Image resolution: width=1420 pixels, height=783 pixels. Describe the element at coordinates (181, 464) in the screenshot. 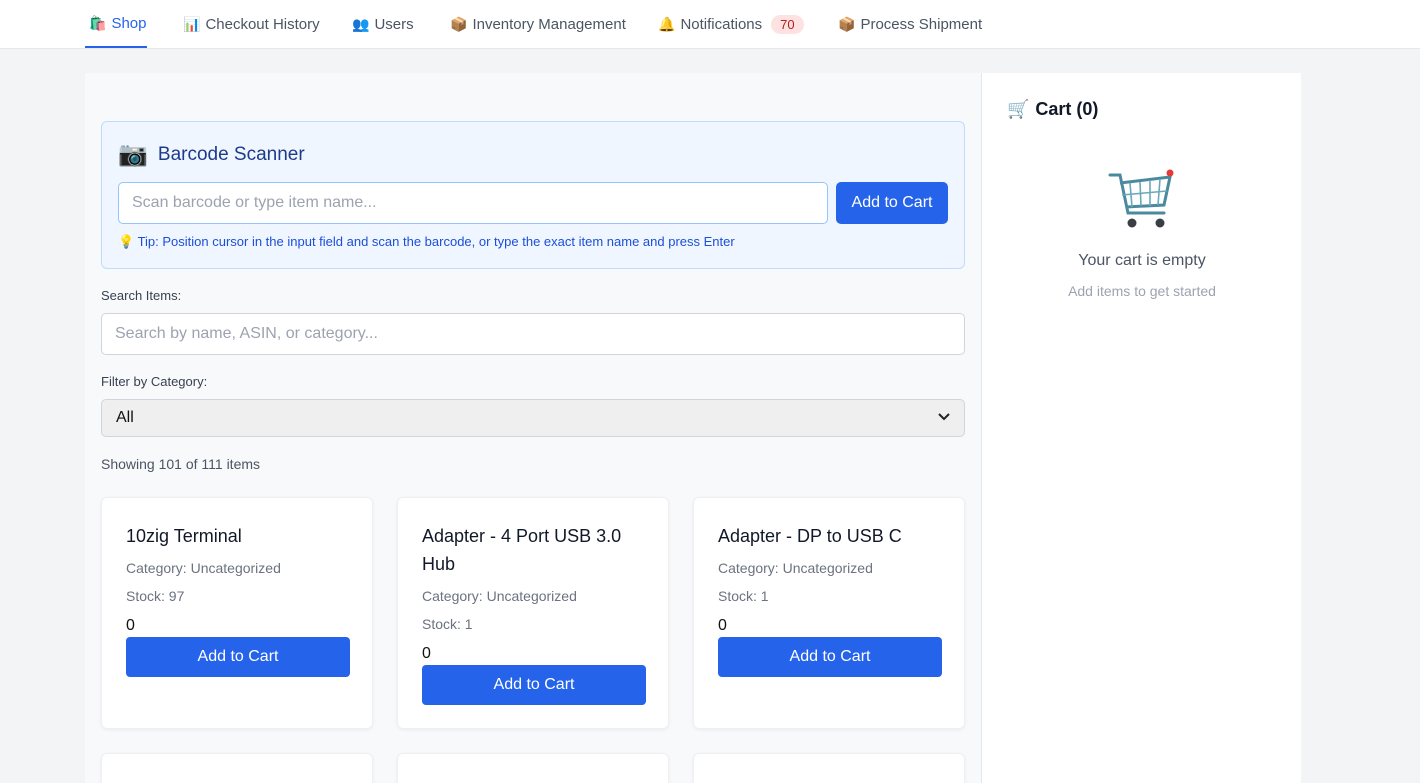

I see `items-count: Showing 101 of 111 items` at that location.